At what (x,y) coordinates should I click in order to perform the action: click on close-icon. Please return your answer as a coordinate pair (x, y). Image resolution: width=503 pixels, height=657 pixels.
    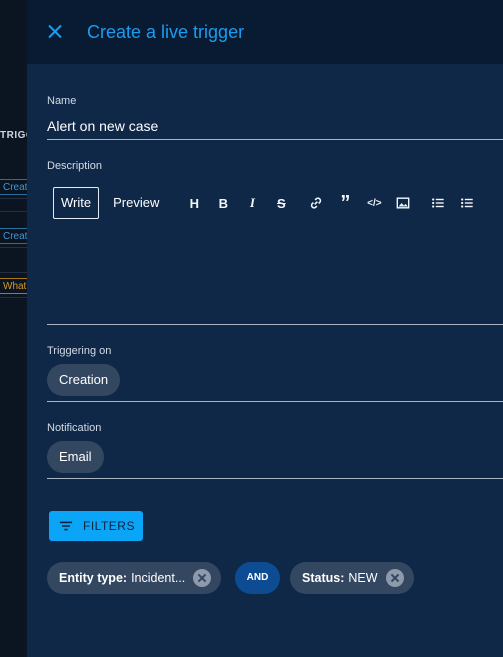
    Looking at the image, I should click on (55, 32).